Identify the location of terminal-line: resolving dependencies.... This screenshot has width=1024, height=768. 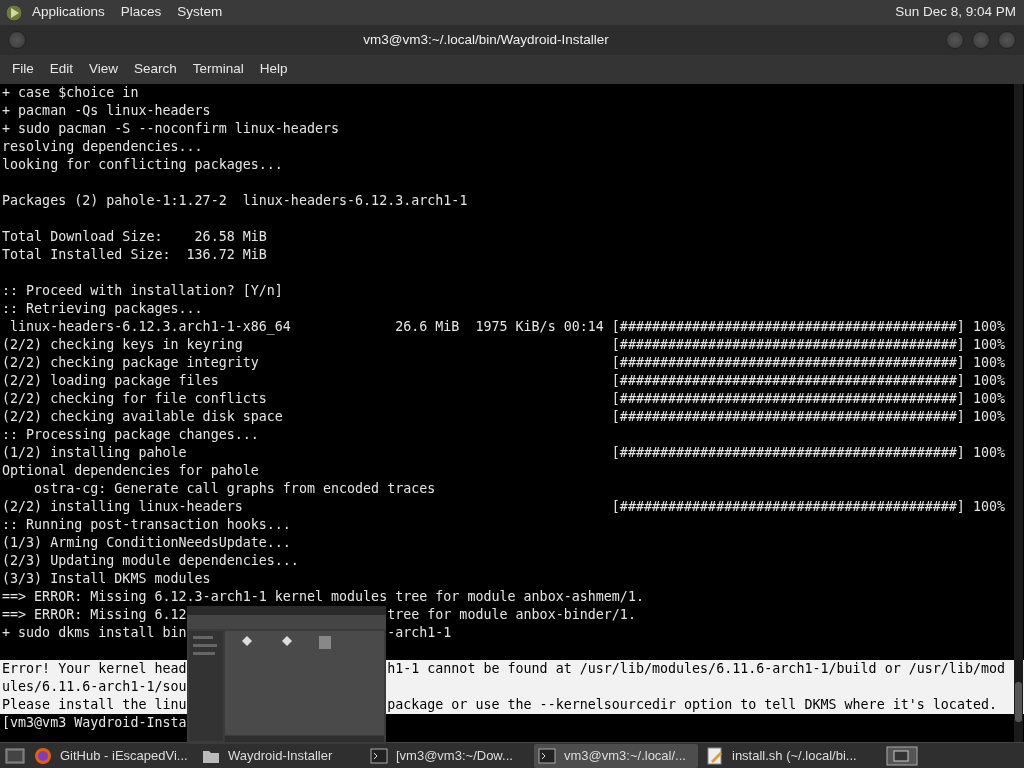
(102, 147).